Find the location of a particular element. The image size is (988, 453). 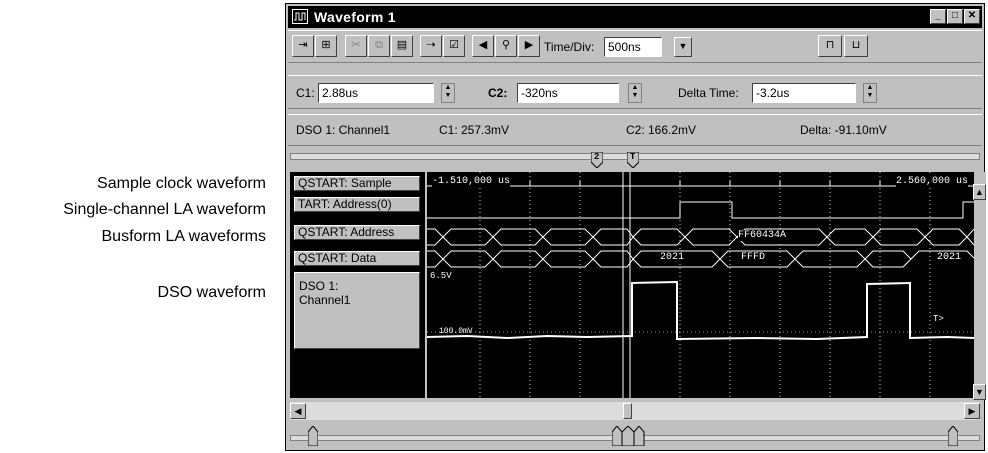

waveform-name-address: QSTART: Address is located at coordinates (357, 232).